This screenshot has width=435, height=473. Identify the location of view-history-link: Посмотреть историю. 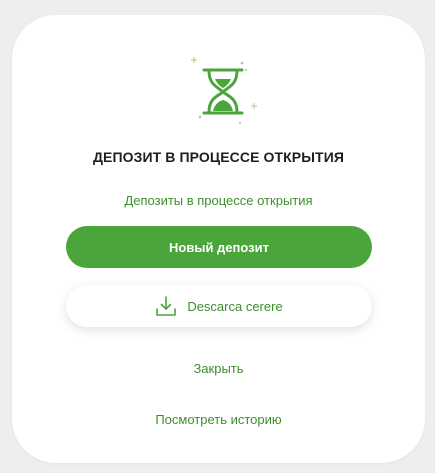
(218, 419).